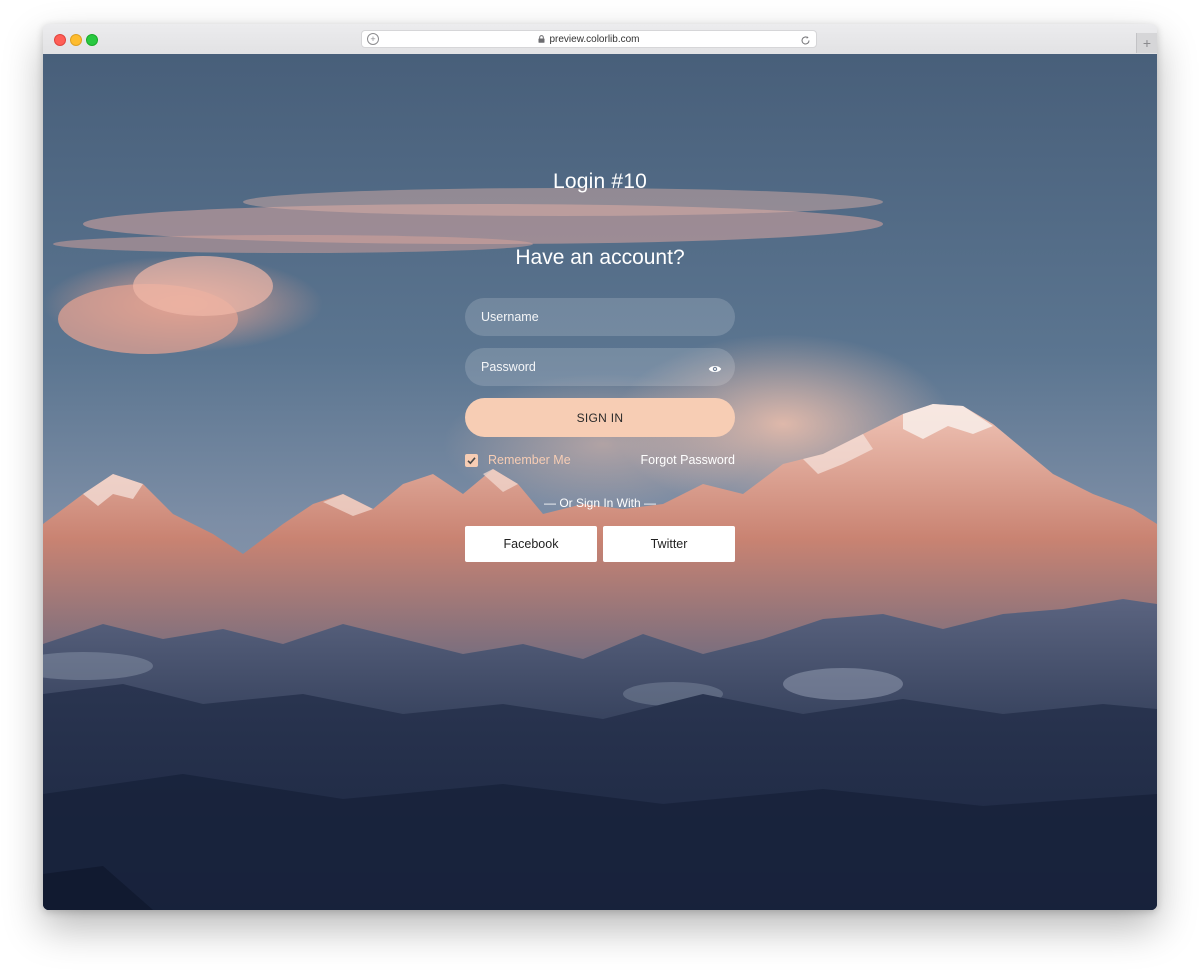 This screenshot has height=972, width=1200. I want to click on url-text: preview.colorlib.com, so click(594, 39).